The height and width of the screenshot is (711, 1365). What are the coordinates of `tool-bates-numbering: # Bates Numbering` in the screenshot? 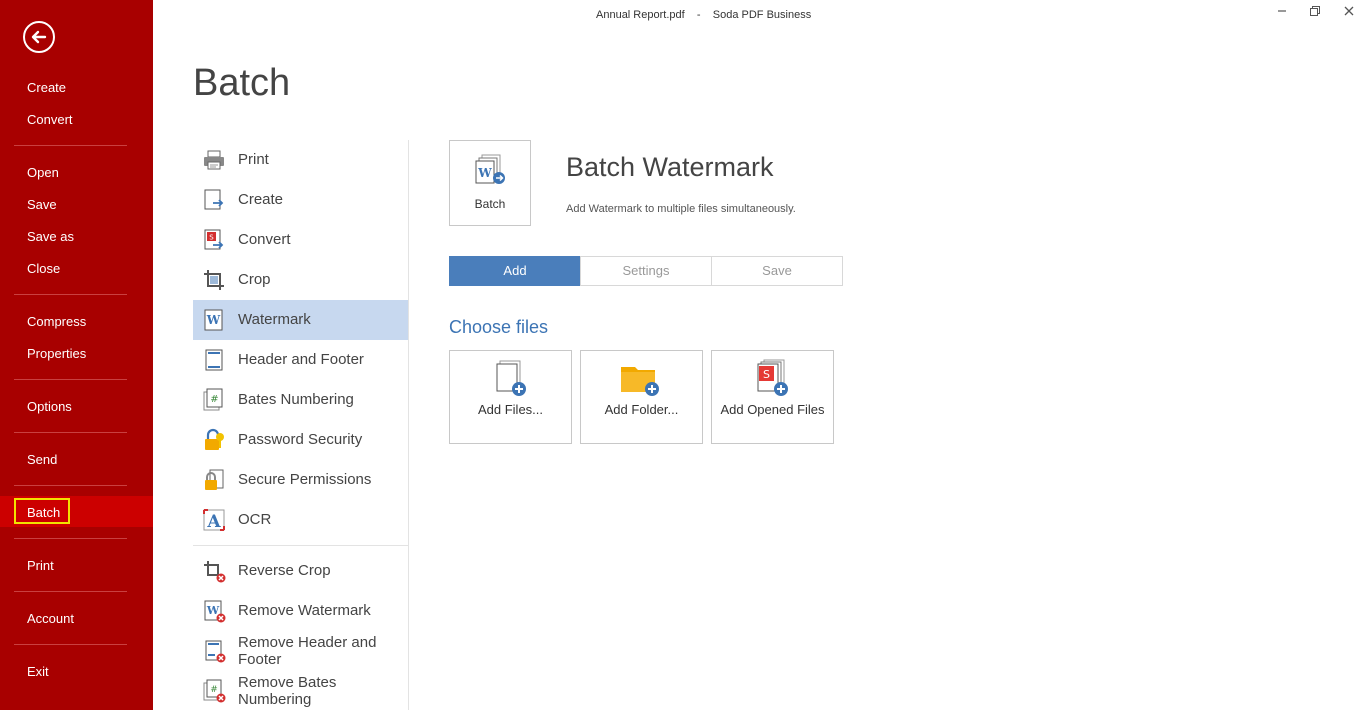 It's located at (300, 400).